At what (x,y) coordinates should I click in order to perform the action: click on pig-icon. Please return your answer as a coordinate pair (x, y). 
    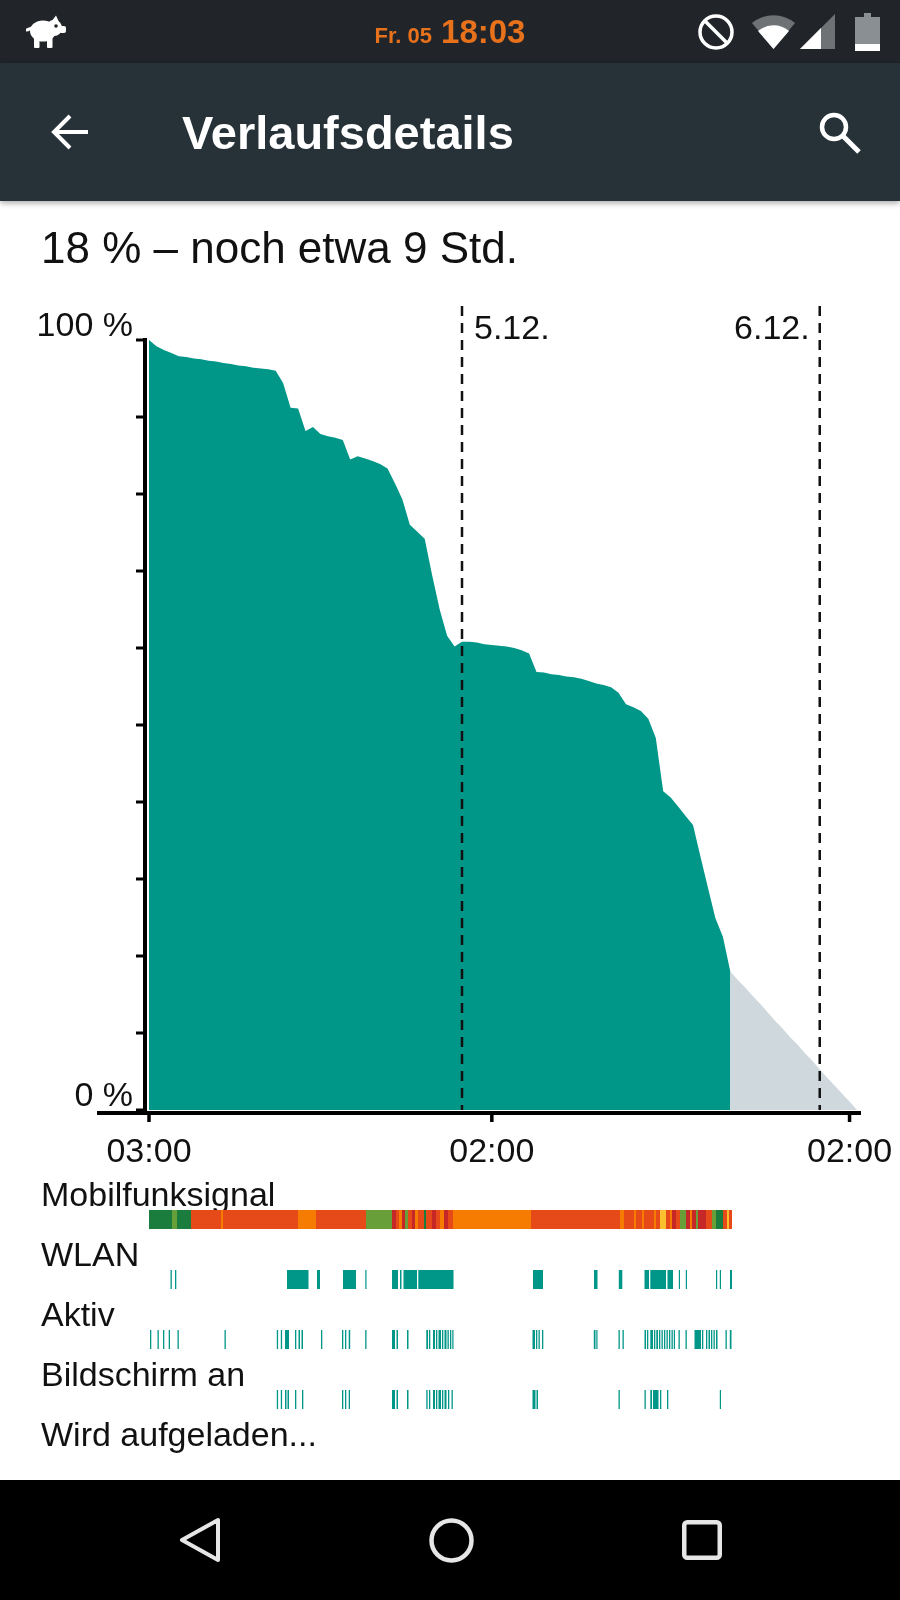
    Looking at the image, I should click on (46, 31).